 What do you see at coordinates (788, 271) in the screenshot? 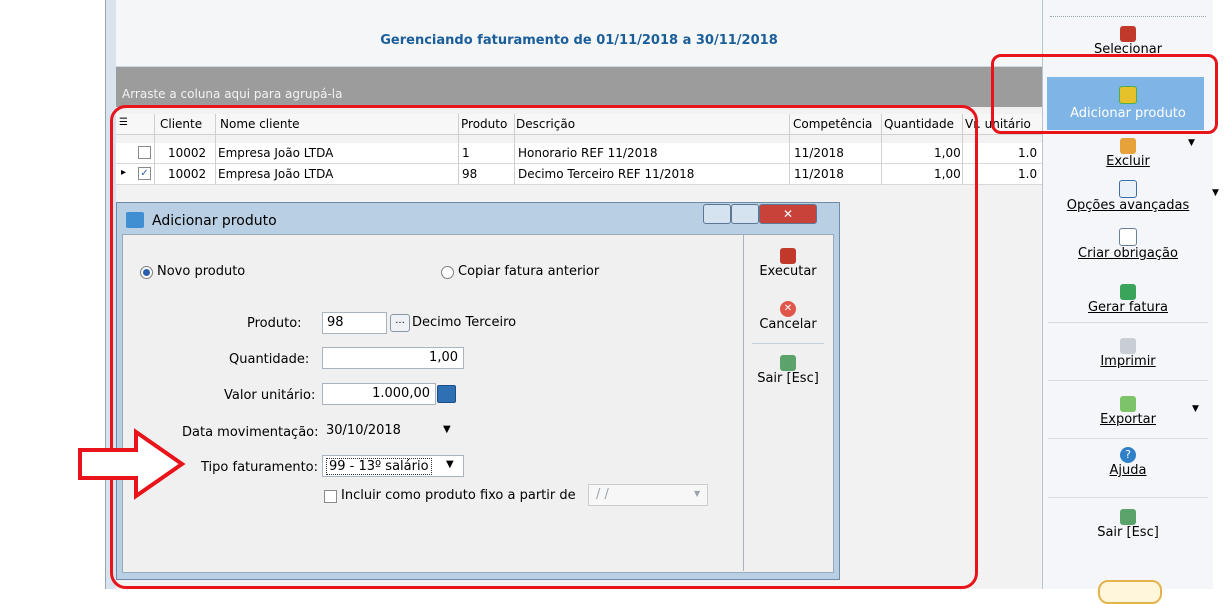
I see `executar-label: Executar` at bounding box center [788, 271].